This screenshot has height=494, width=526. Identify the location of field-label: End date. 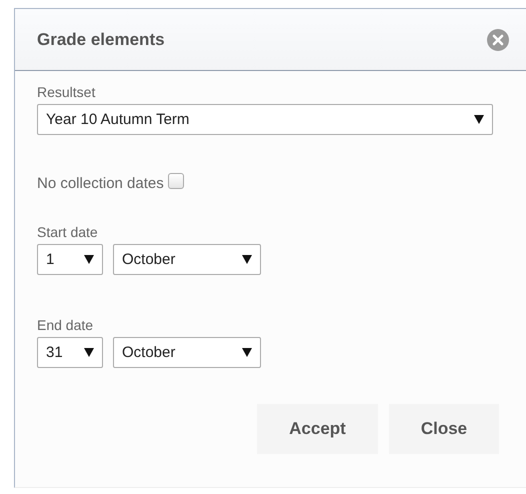
(65, 325).